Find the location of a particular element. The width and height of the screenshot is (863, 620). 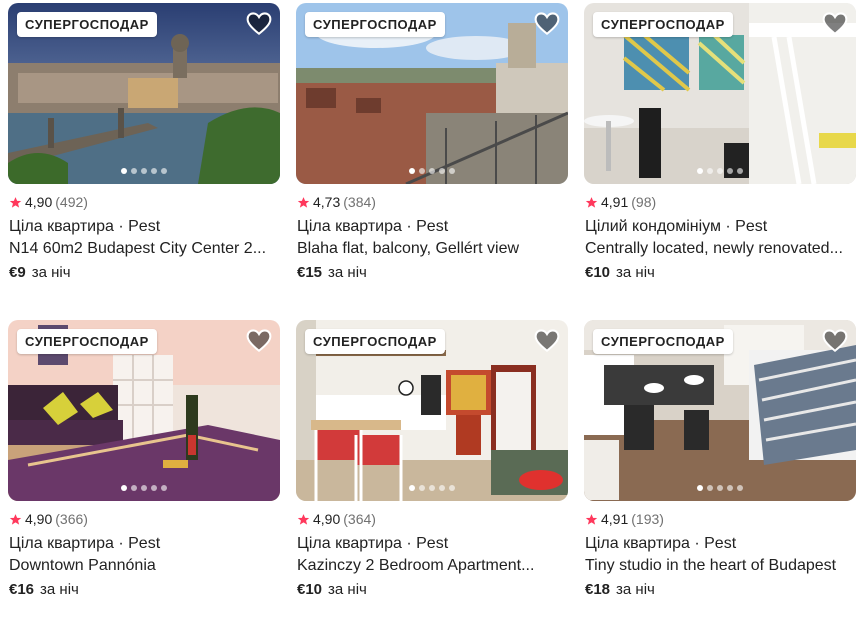

rating: 4,90 (492) is located at coordinates (48, 202).